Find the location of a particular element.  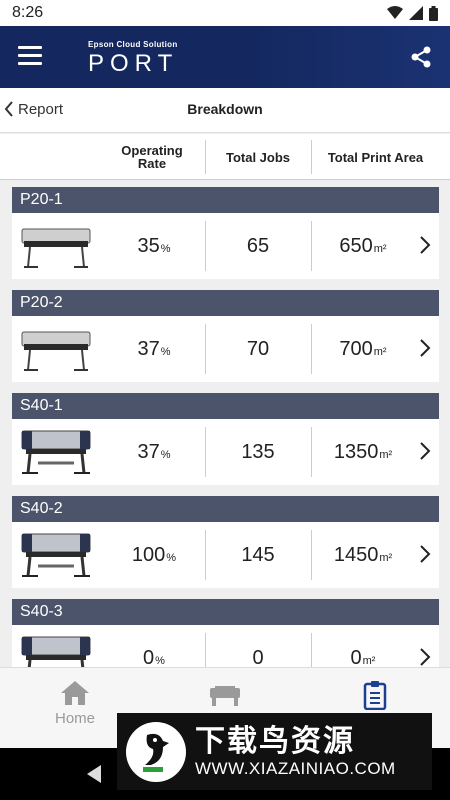

brand-title: PORT is located at coordinates (133, 63).